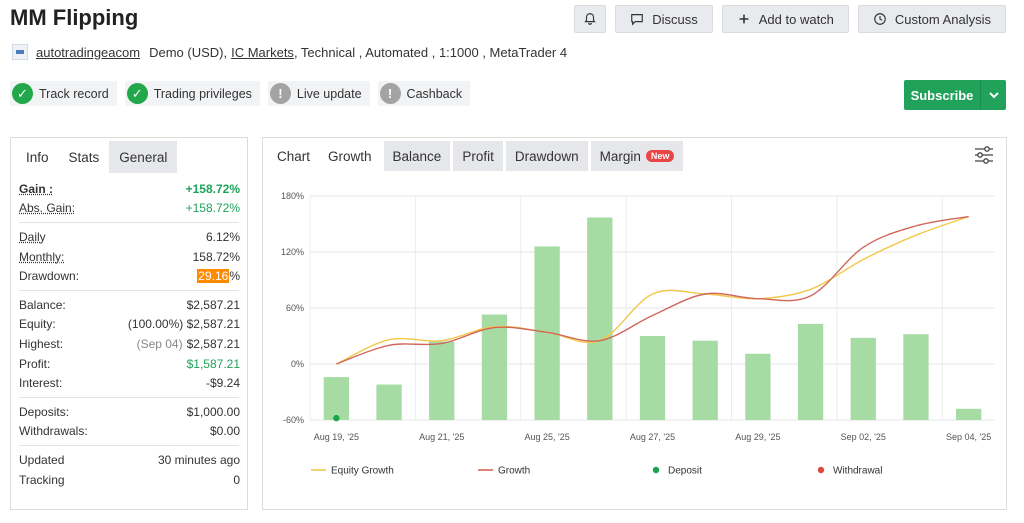 This screenshot has width=1024, height=523. What do you see at coordinates (183, 324) in the screenshot?
I see `equity-value: (100.00%) $2,587.21` at bounding box center [183, 324].